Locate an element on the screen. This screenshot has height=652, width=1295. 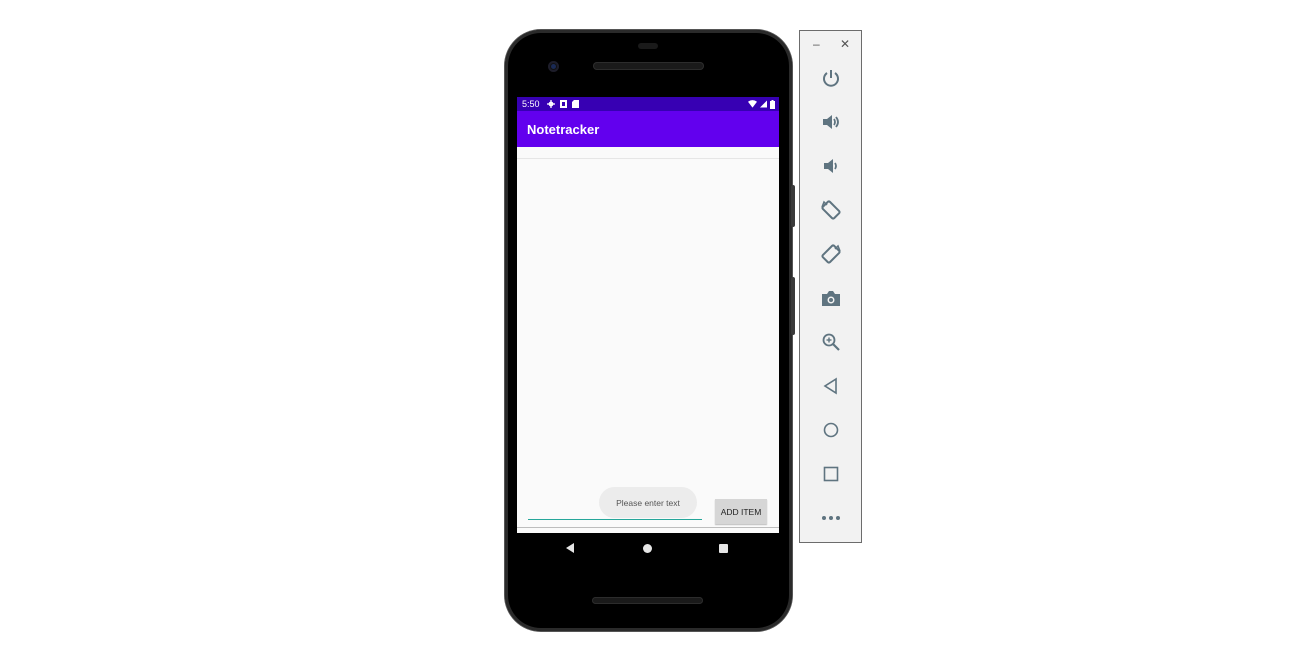
app-title: Notetracker is located at coordinates (563, 129).